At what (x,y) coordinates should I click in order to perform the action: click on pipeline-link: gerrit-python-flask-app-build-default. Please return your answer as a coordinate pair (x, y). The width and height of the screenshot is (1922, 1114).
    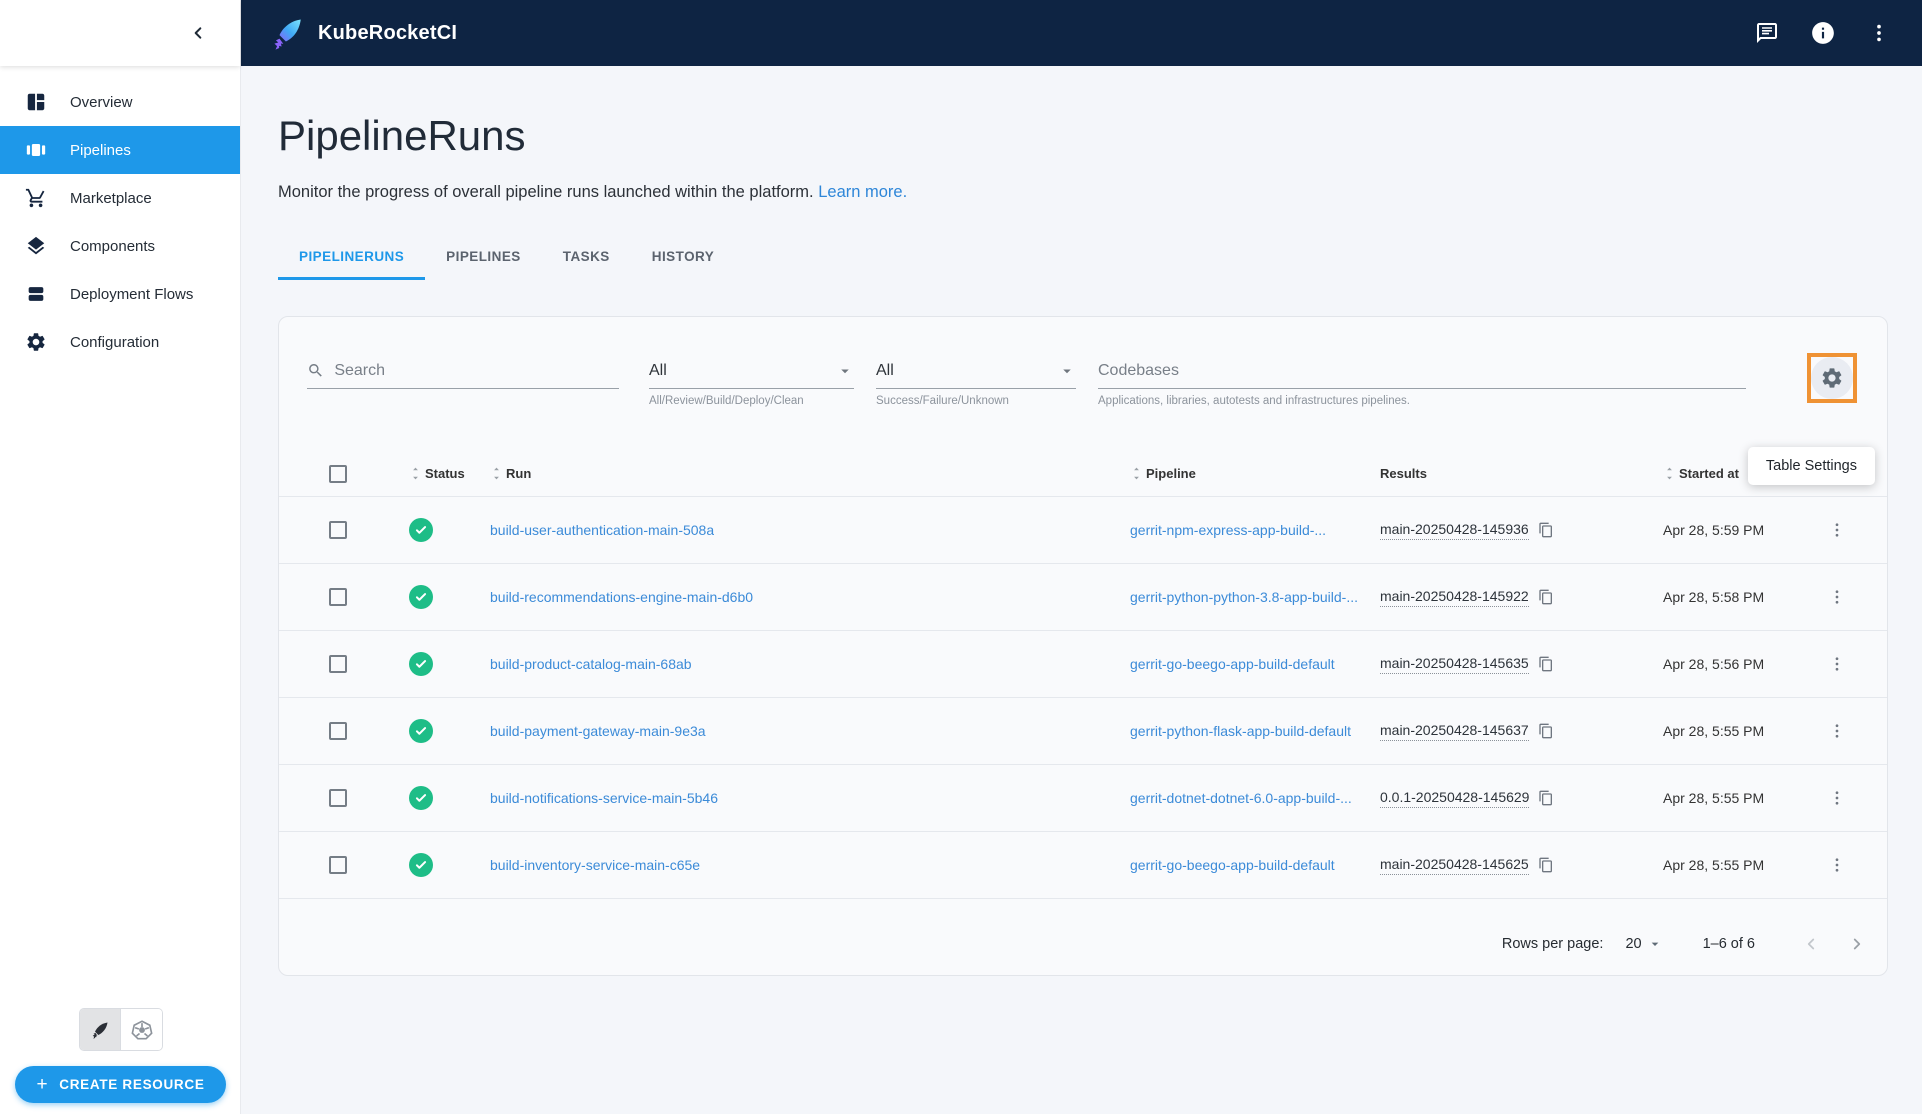
    Looking at the image, I should click on (1240, 731).